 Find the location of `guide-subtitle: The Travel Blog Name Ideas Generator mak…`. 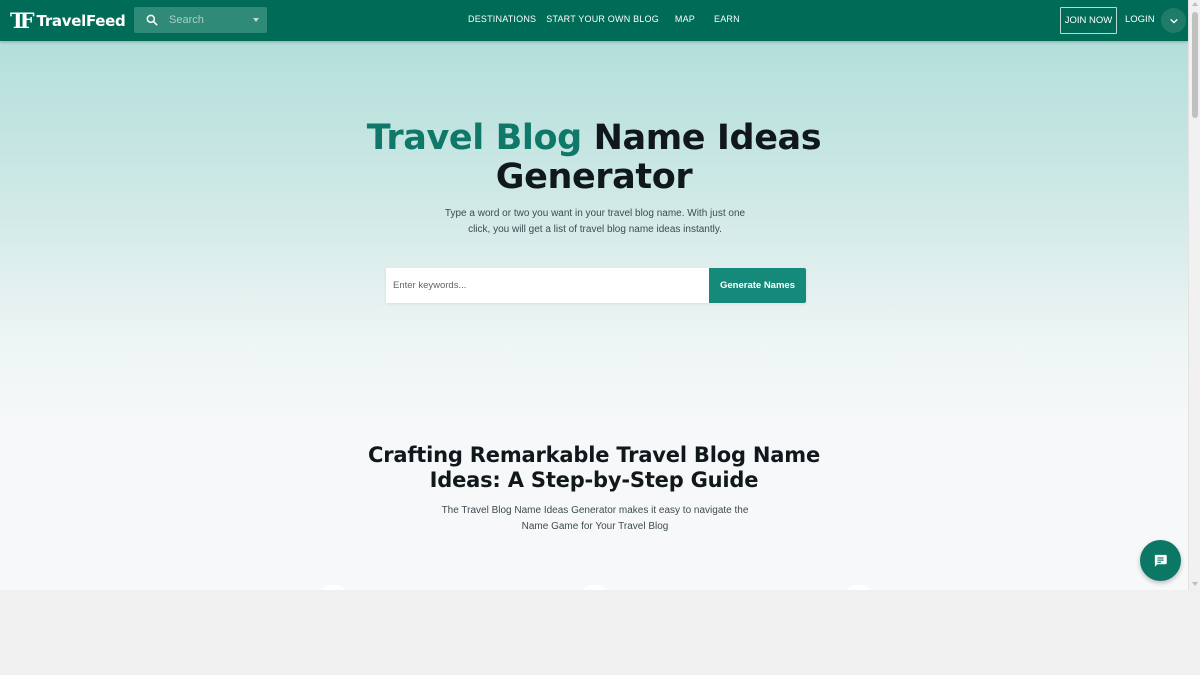

guide-subtitle: The Travel Blog Name Ideas Generator mak… is located at coordinates (595, 519).